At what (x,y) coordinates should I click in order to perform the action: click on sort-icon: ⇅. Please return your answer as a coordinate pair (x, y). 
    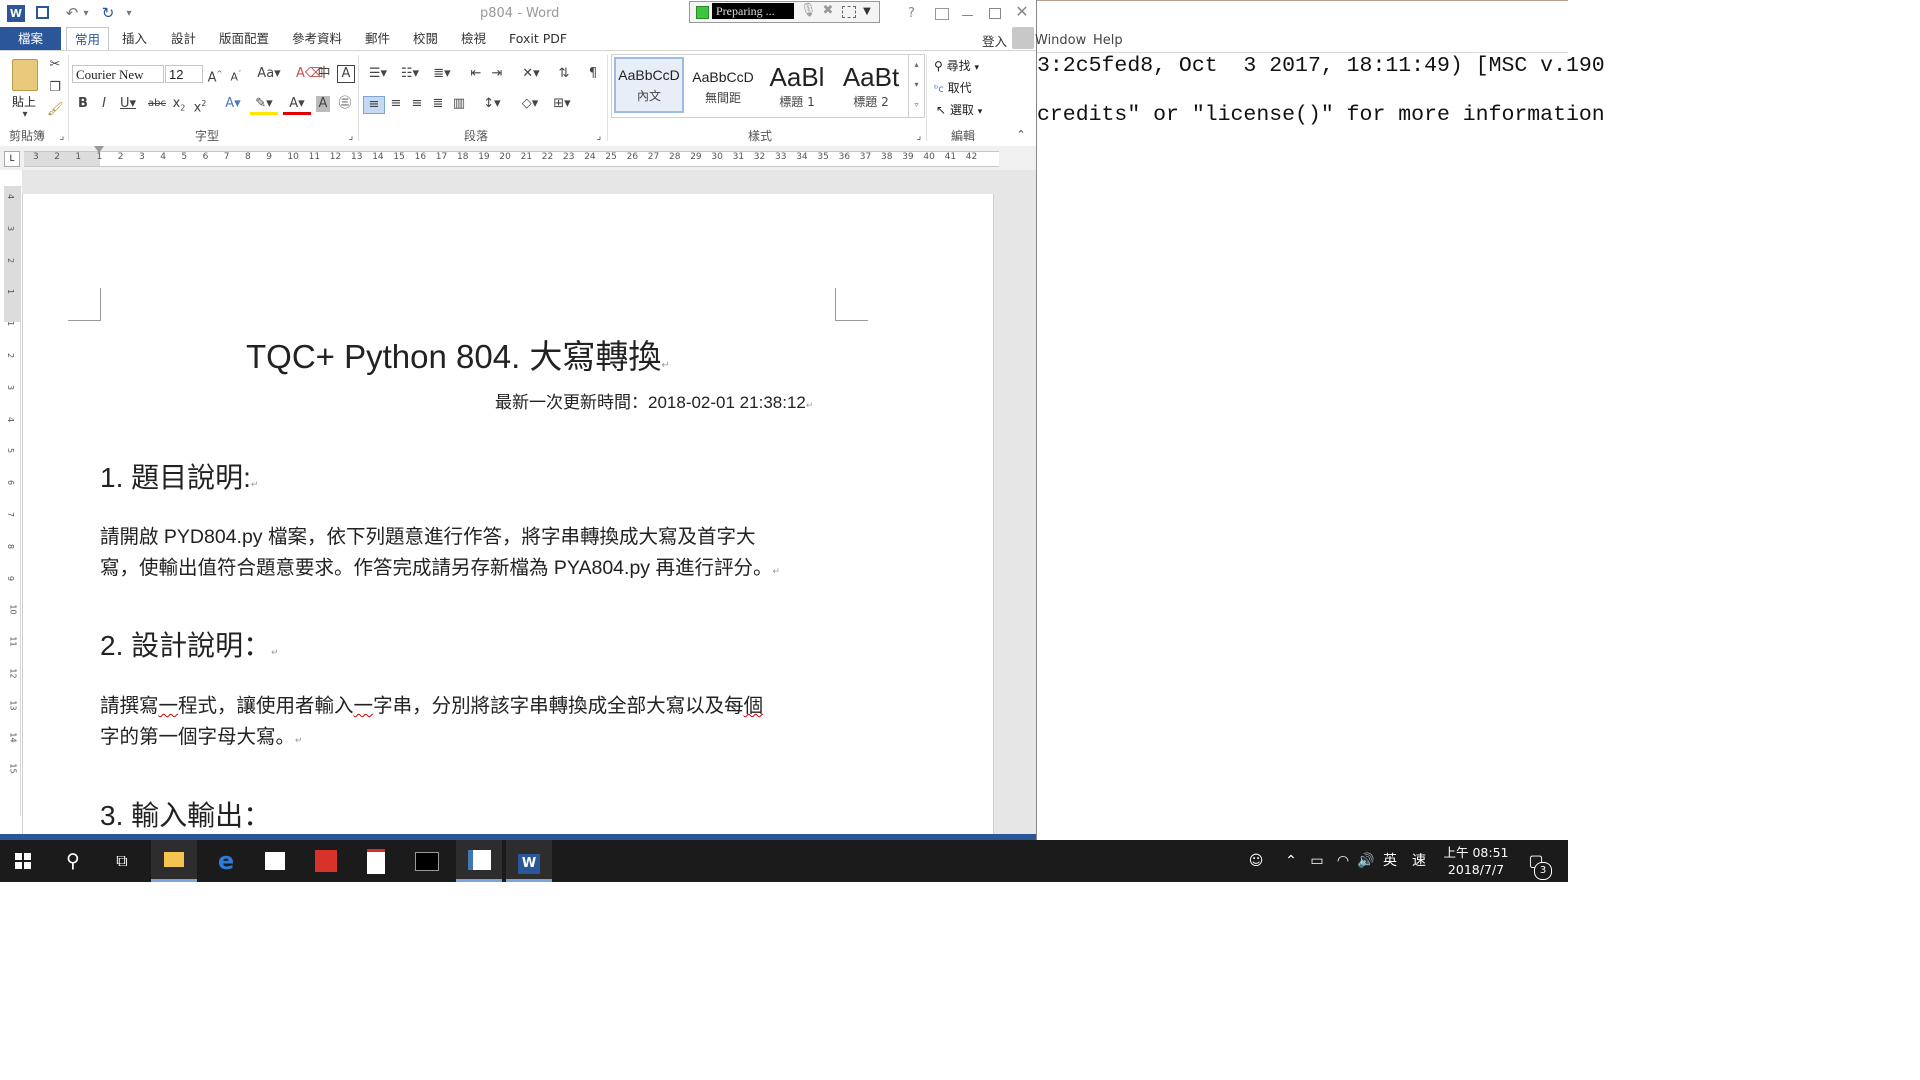
    Looking at the image, I should click on (564, 74).